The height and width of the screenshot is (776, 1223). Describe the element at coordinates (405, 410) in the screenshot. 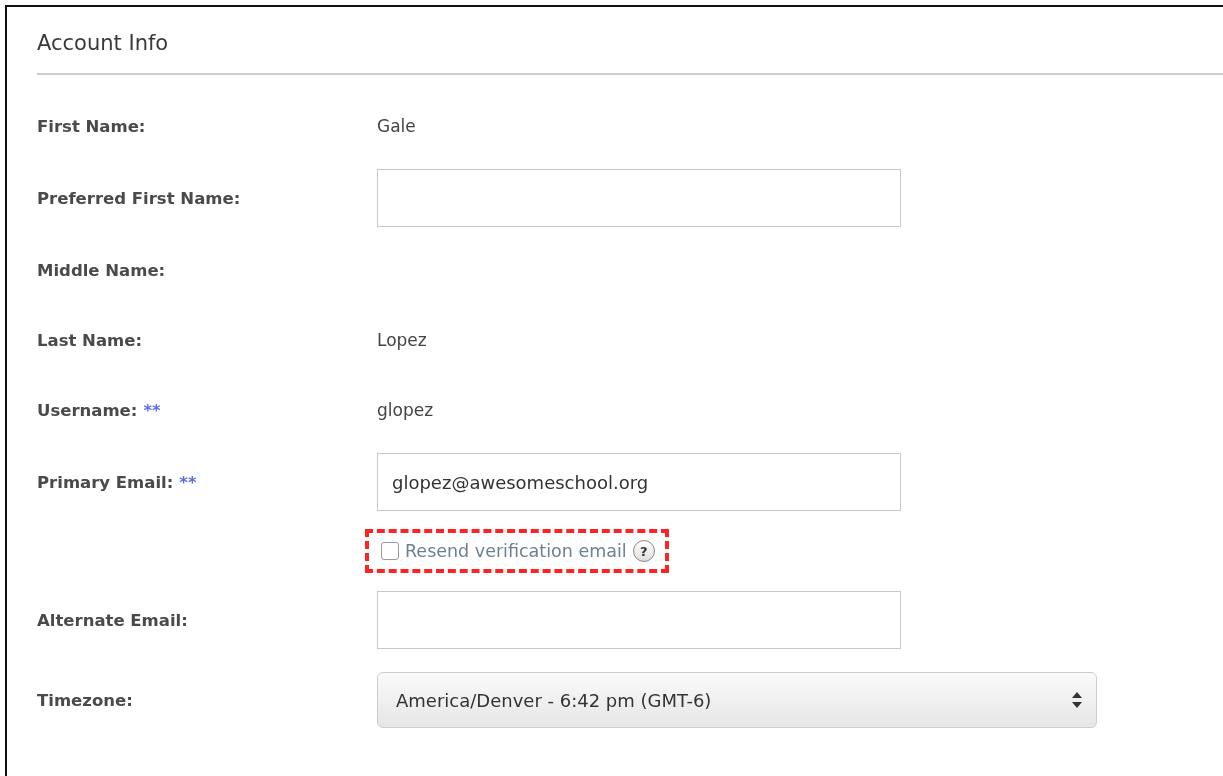

I see `field-value: glopez` at that location.